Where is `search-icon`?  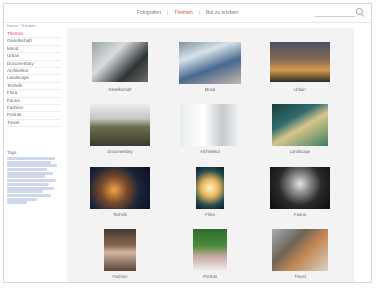
search-icon is located at coordinates (359, 11).